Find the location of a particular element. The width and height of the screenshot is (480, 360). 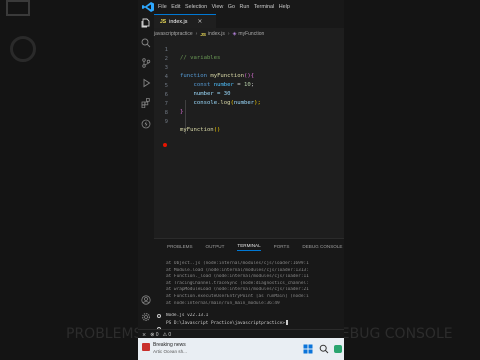

tab-terminal: TERMINAL is located at coordinates (249, 247).